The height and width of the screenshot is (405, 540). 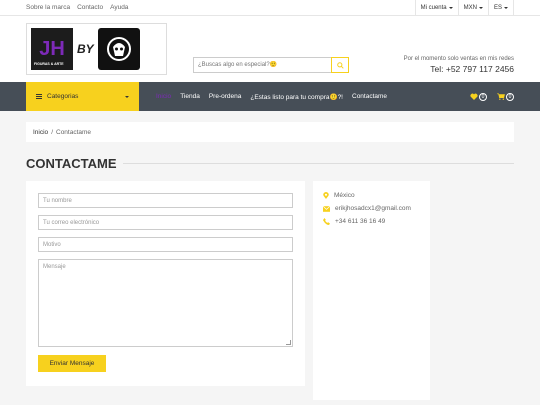 I want to click on logo-by: BY, so click(x=85, y=49).